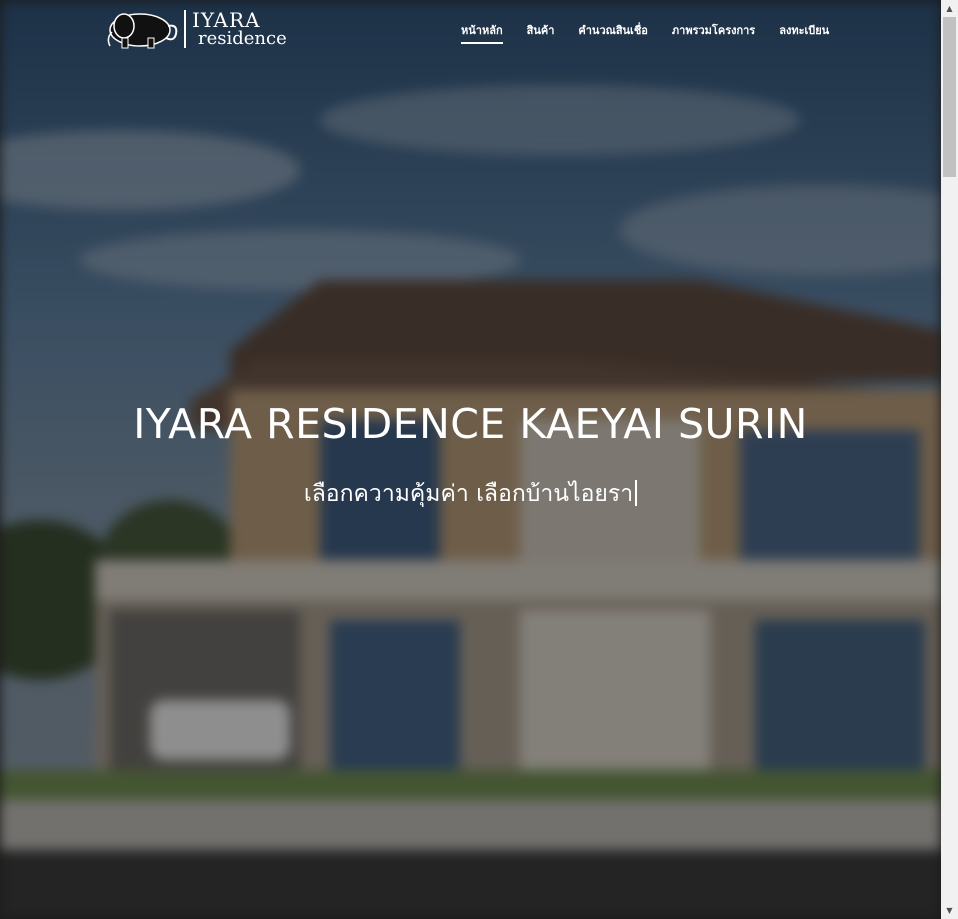 Image resolution: width=958 pixels, height=919 pixels. What do you see at coordinates (470, 424) in the screenshot?
I see `hero-title: IYARA RESIDENCE KAEYAI SURIN` at bounding box center [470, 424].